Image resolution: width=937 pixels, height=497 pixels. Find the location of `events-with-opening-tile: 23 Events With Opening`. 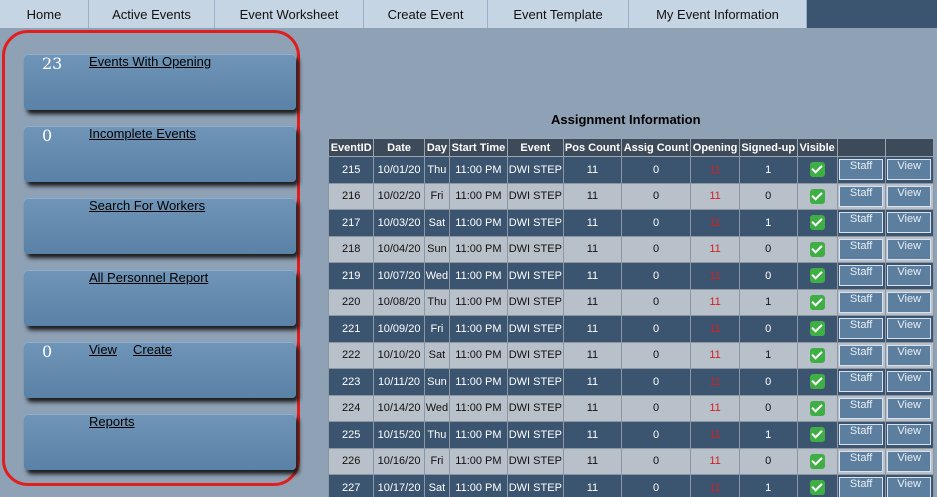

events-with-opening-tile: 23 Events With Opening is located at coordinates (160, 82).